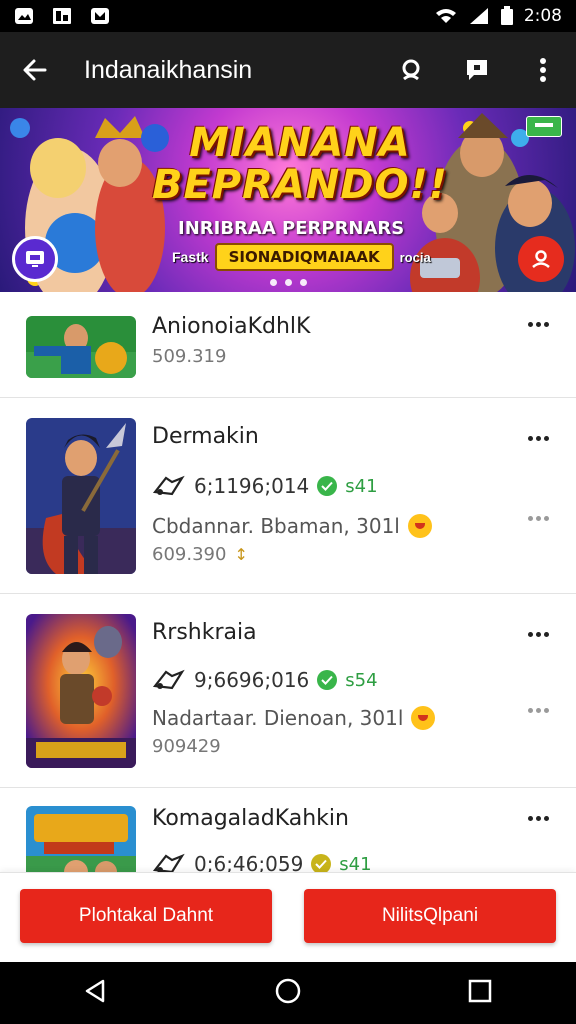 The height and width of the screenshot is (1024, 576). Describe the element at coordinates (288, 833) in the screenshot. I see `list-item: KomagaladKahkin 0;6;46;059 s41` at that location.